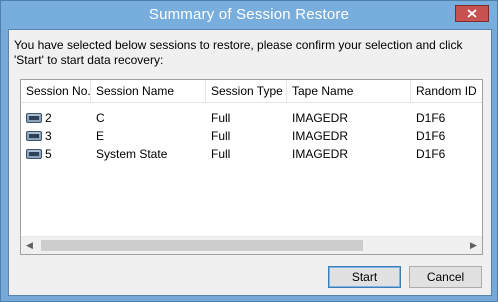 The width and height of the screenshot is (498, 302). I want to click on session-no: 3, so click(48, 136).